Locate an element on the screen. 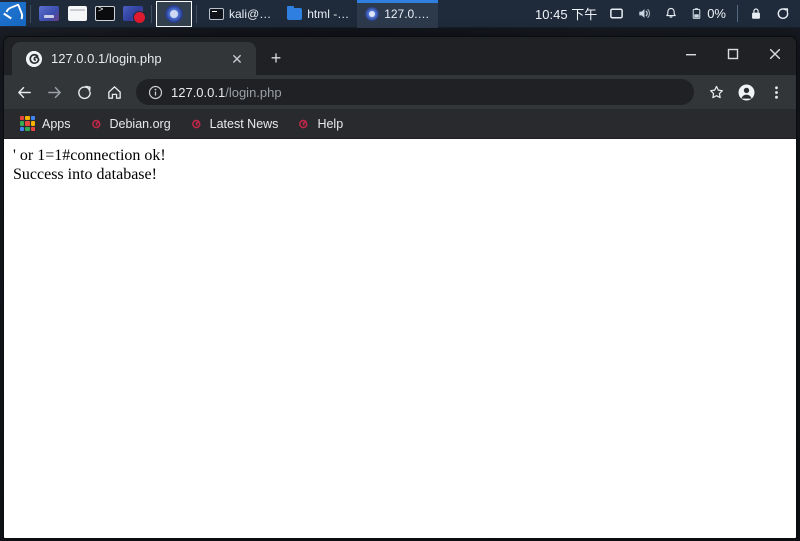 The height and width of the screenshot is (541, 800). back-button is located at coordinates (24, 92).